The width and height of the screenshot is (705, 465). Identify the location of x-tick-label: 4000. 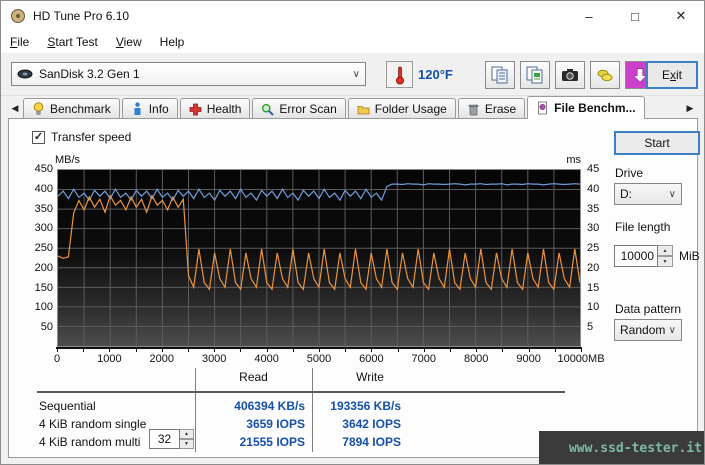
(266, 359).